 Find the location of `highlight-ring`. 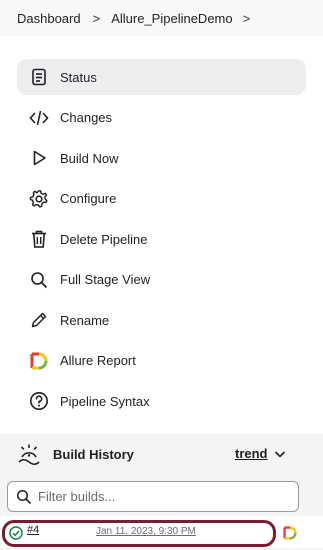

highlight-ring is located at coordinates (139, 533).